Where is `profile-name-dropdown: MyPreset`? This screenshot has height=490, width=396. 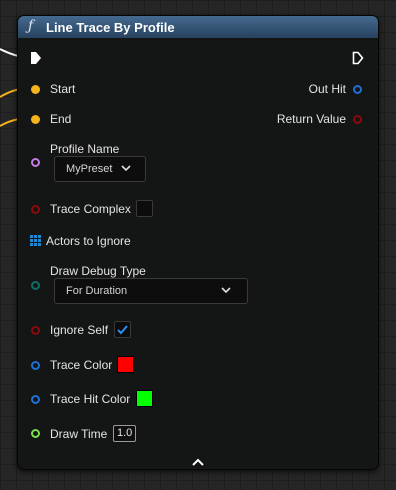 profile-name-dropdown: MyPreset is located at coordinates (100, 169).